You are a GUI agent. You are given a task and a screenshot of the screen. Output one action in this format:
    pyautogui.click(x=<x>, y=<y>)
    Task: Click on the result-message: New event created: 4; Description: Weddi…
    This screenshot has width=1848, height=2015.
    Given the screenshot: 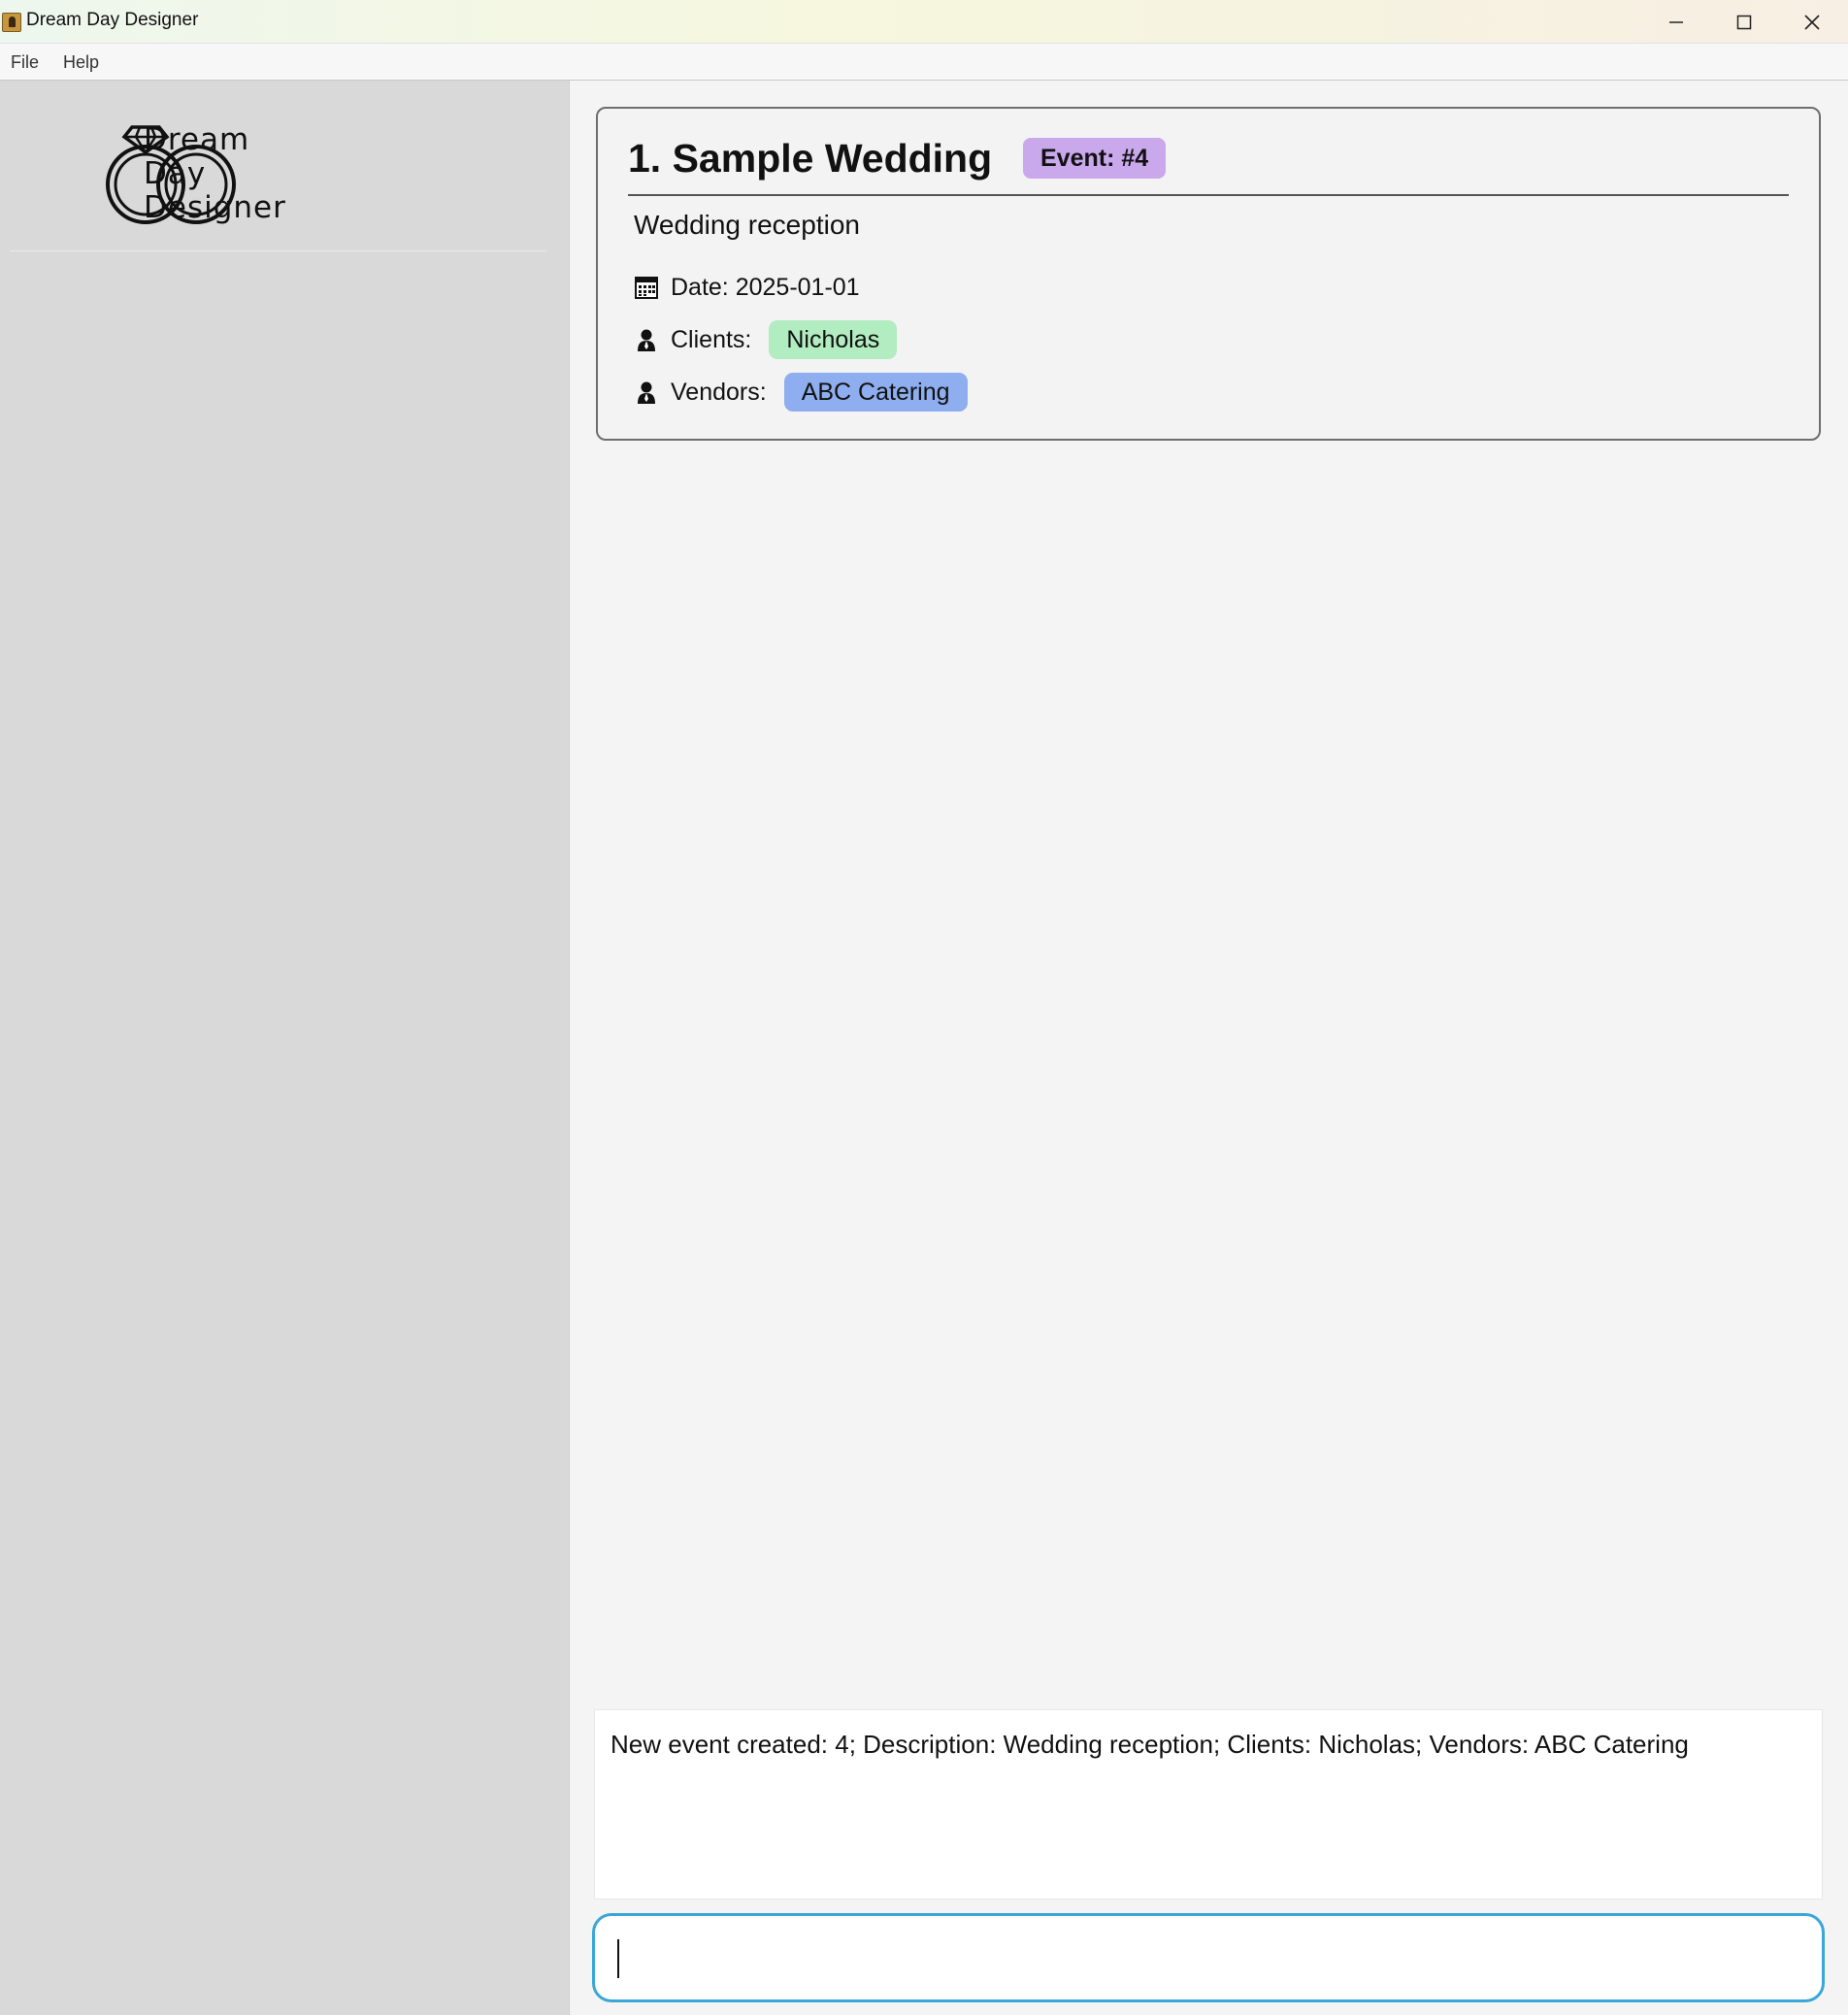 What is the action you would take?
    pyautogui.click(x=1149, y=1745)
    